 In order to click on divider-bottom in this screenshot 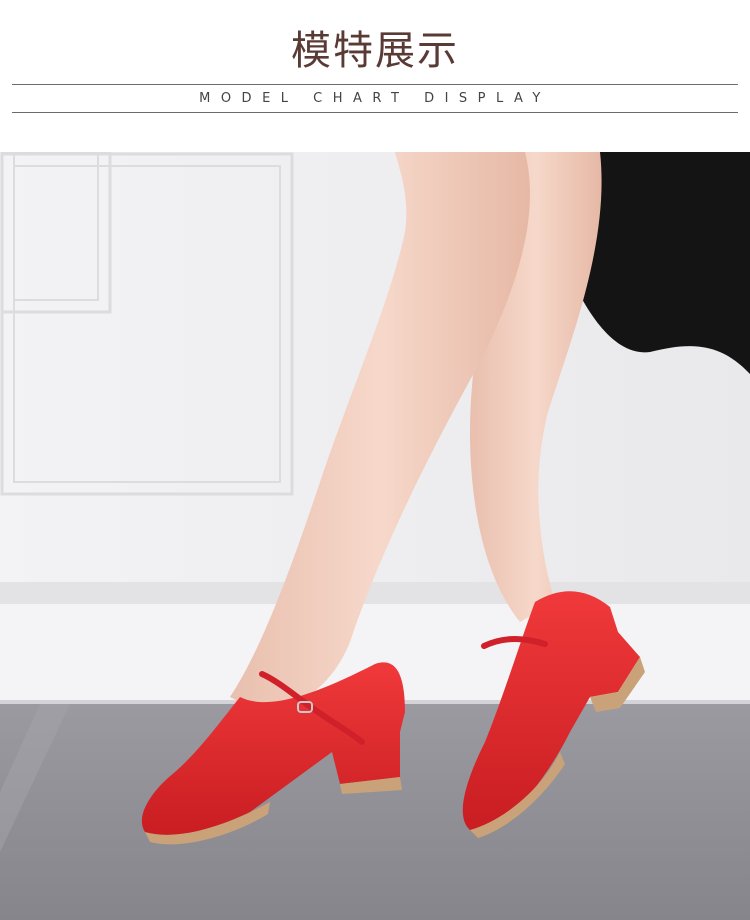, I will do `click(375, 112)`.